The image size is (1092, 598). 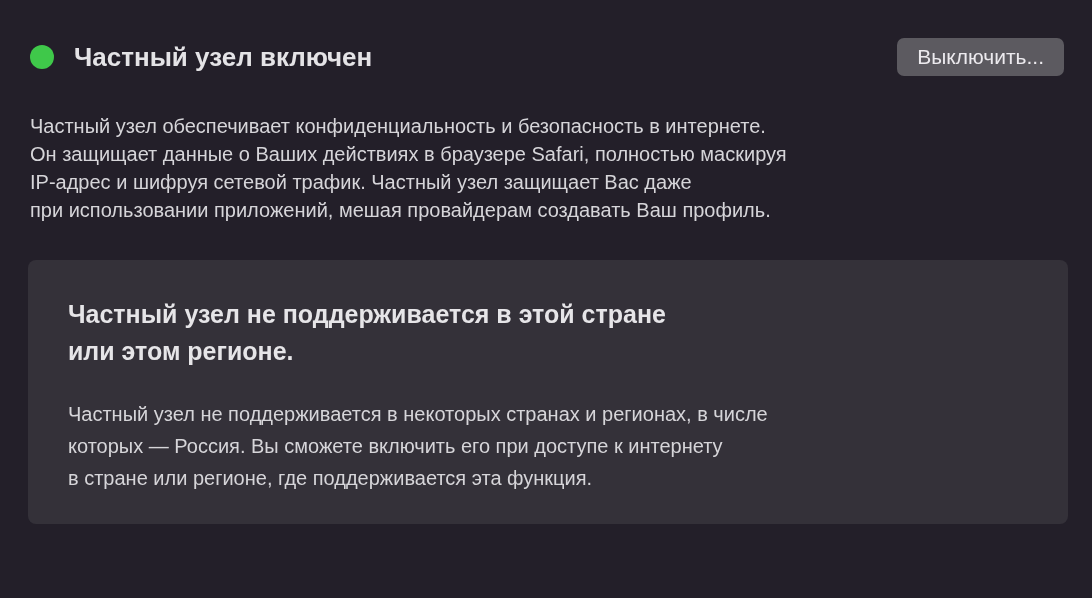 I want to click on notice-text: Частный узел не поддерживается в некоторых странах и регионах, в числе которых — Россия. Вы сможете включить его при доступе к интернету в стране или регионе, где поддерживается эта функция., so click(x=418, y=446).